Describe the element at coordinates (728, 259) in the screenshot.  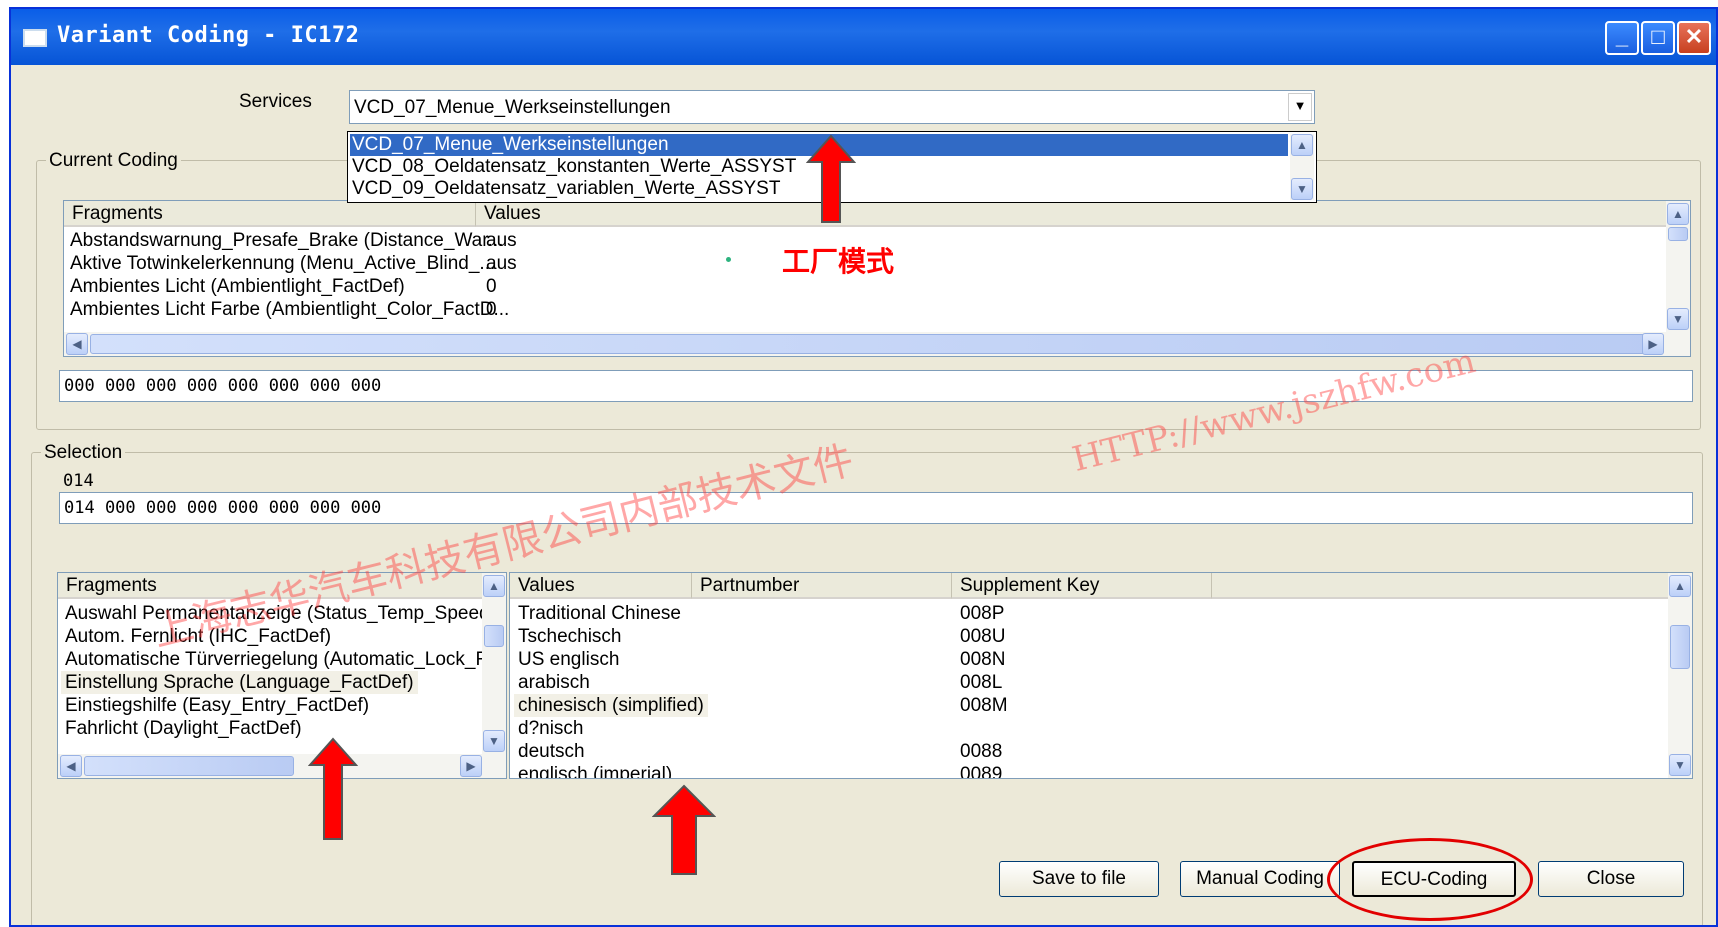
I see `green-dot-icon` at that location.